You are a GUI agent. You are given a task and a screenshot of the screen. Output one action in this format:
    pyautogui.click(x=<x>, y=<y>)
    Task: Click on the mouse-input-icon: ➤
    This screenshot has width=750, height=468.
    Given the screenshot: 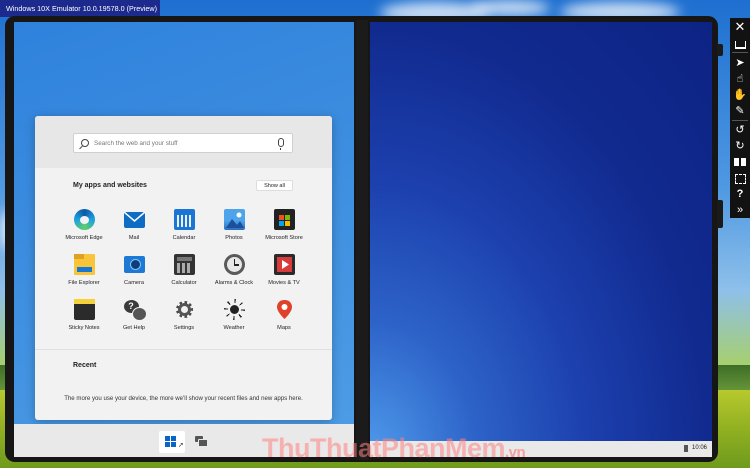 What is the action you would take?
    pyautogui.click(x=740, y=63)
    